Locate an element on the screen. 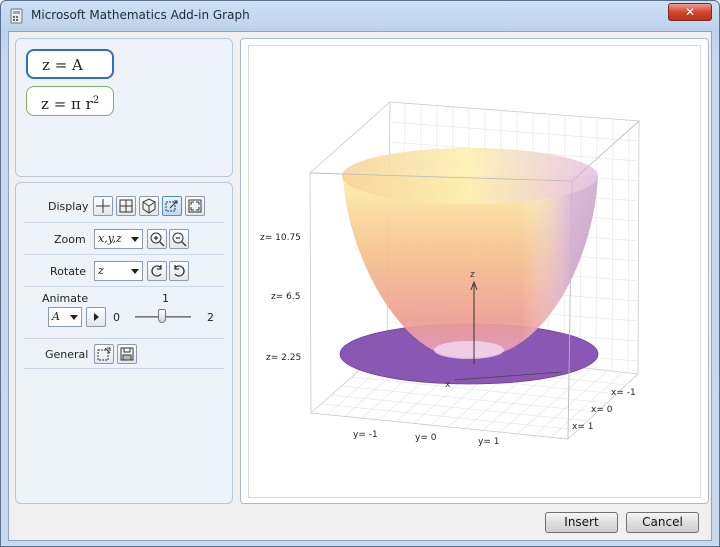  x-axis-label: x is located at coordinates (448, 385).